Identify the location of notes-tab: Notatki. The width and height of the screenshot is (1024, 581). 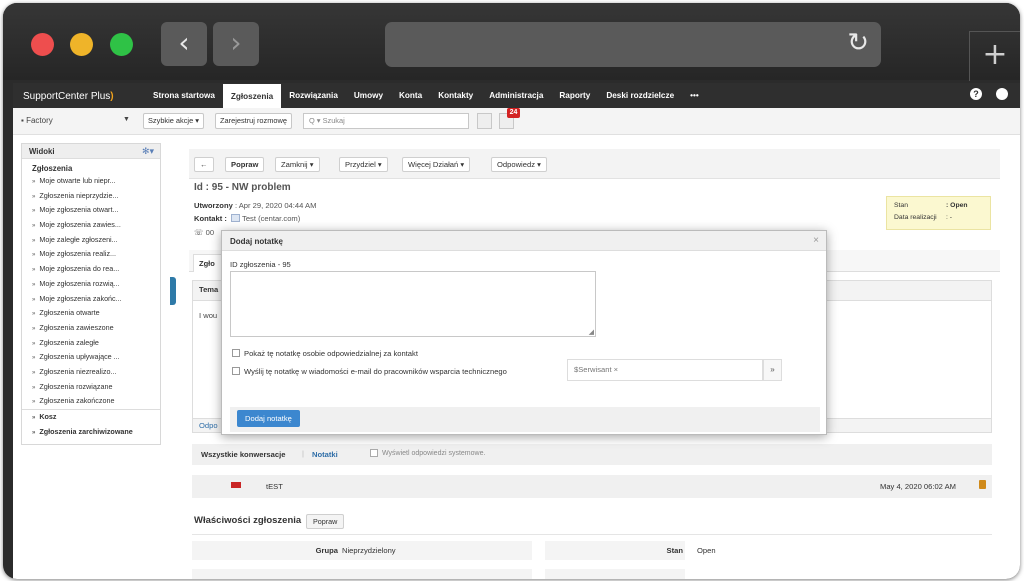
(325, 454).